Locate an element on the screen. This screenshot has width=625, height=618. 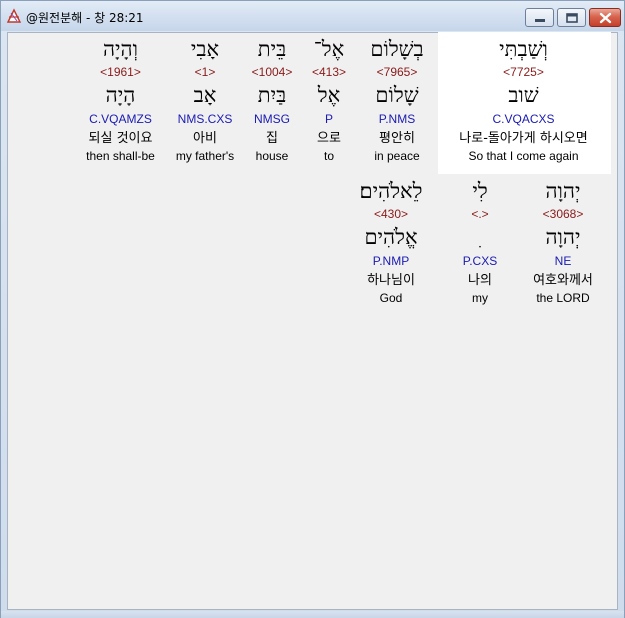
strong-number: <430> is located at coordinates (391, 214).